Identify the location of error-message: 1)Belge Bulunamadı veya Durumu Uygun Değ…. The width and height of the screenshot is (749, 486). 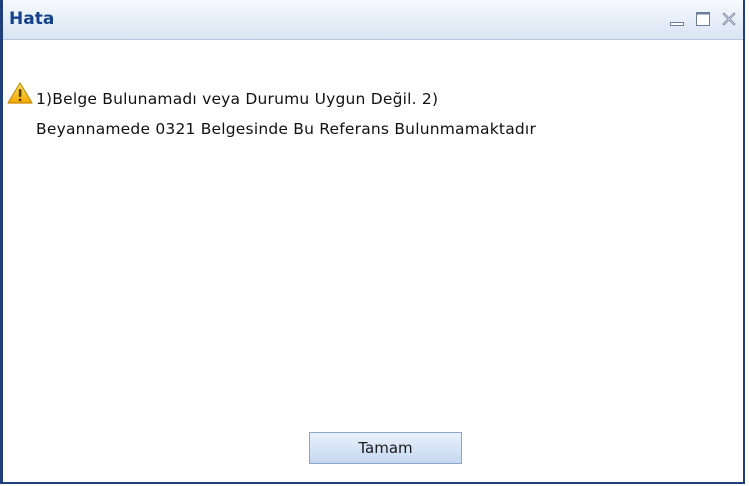
(286, 114).